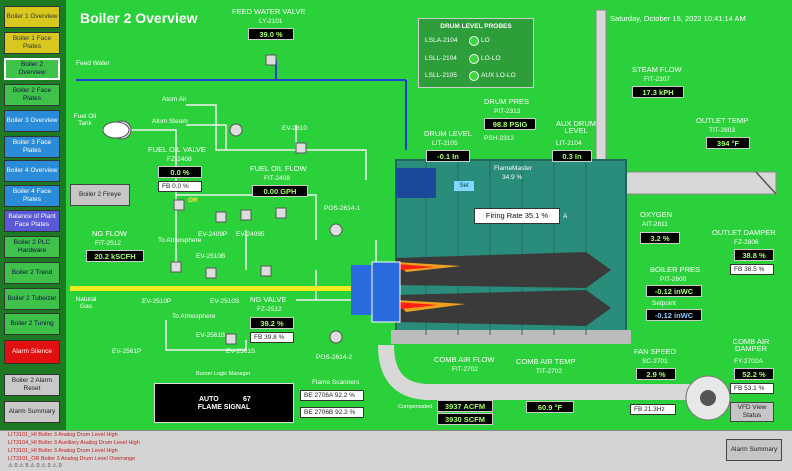 The image size is (792, 471). Describe the element at coordinates (465, 406) in the screenshot. I see `comb-air-acfm: 3937 ACFM` at that location.